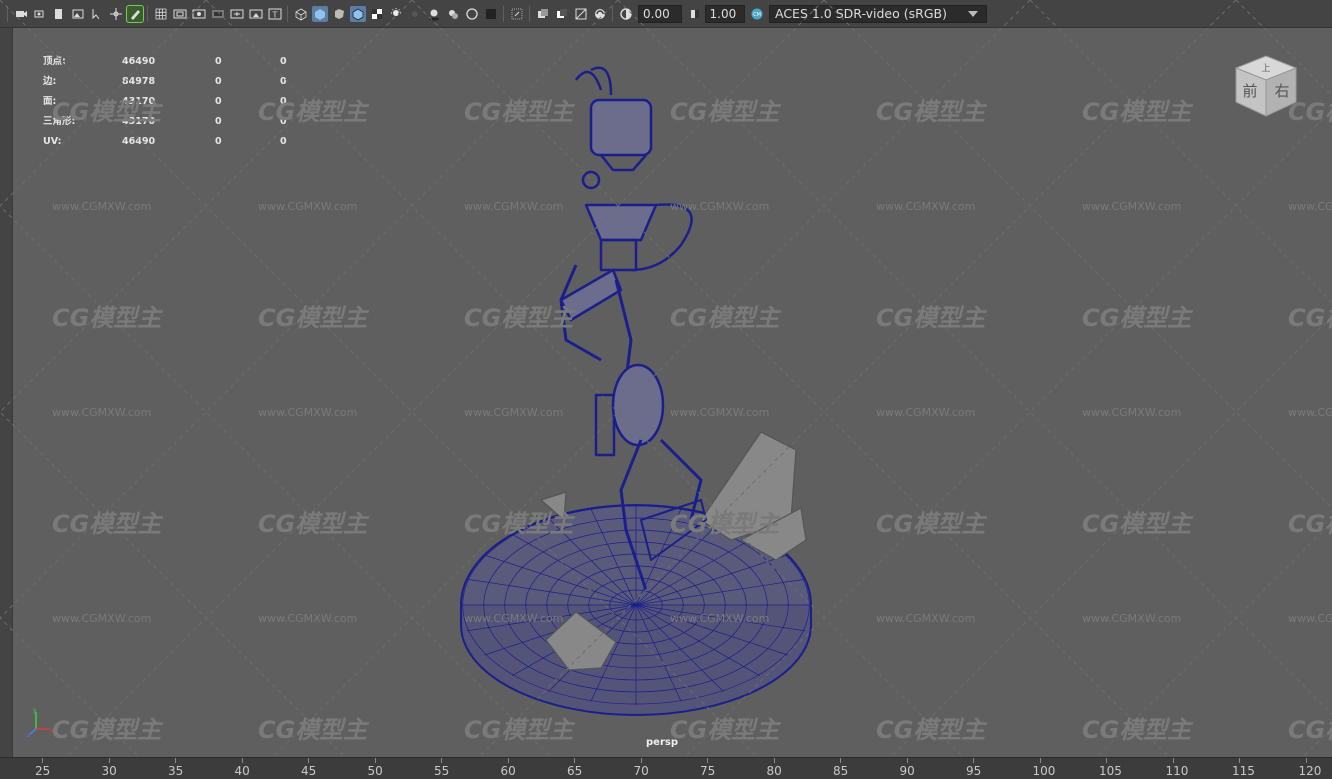 This screenshot has width=1332, height=779. What do you see at coordinates (50, 81) in the screenshot?
I see `hud-label: 边:` at bounding box center [50, 81].